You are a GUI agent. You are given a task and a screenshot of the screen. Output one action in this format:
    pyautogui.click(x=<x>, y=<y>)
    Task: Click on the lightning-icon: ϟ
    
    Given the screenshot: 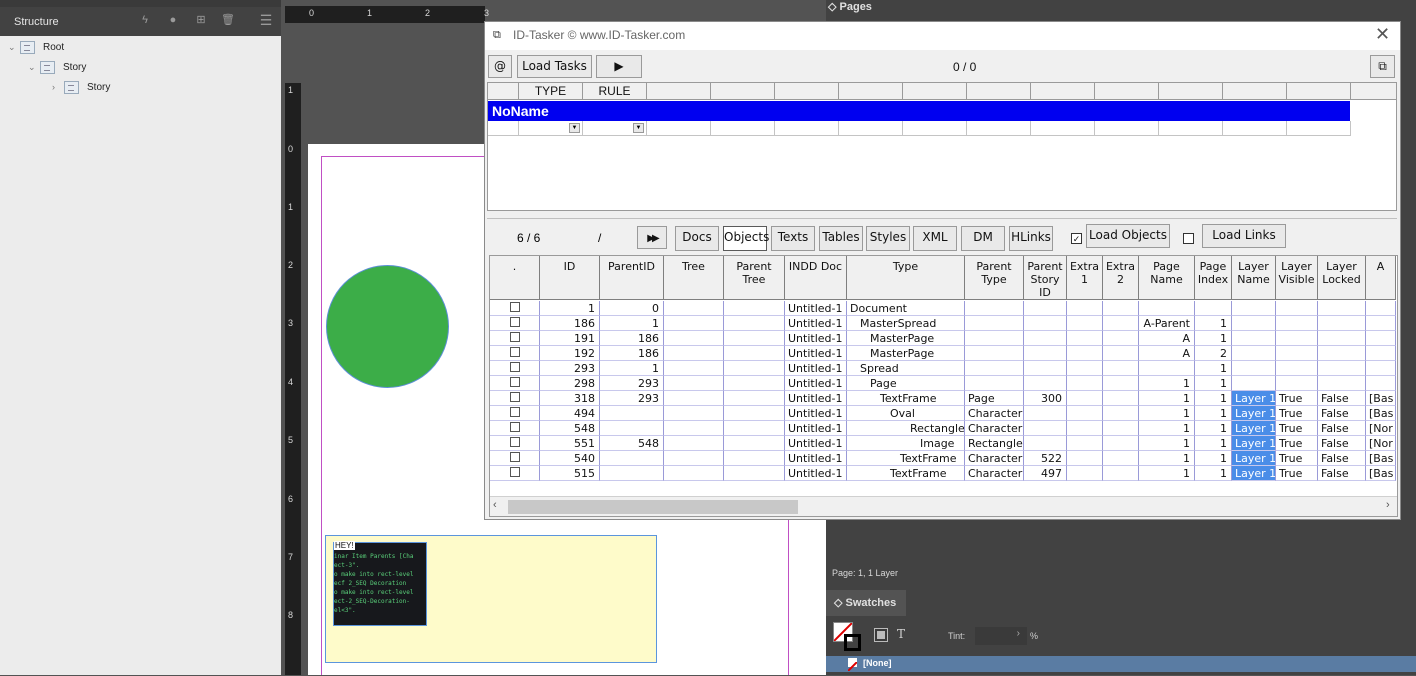 What is the action you would take?
    pyautogui.click(x=145, y=20)
    